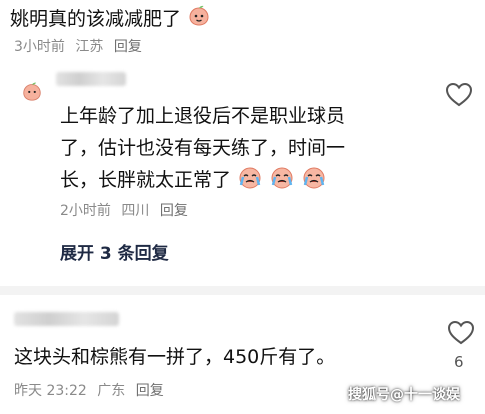 Image resolution: width=485 pixels, height=414 pixels. I want to click on comment-2-text: 这块头和棕熊有一拼了，450斤有了。, so click(175, 357).